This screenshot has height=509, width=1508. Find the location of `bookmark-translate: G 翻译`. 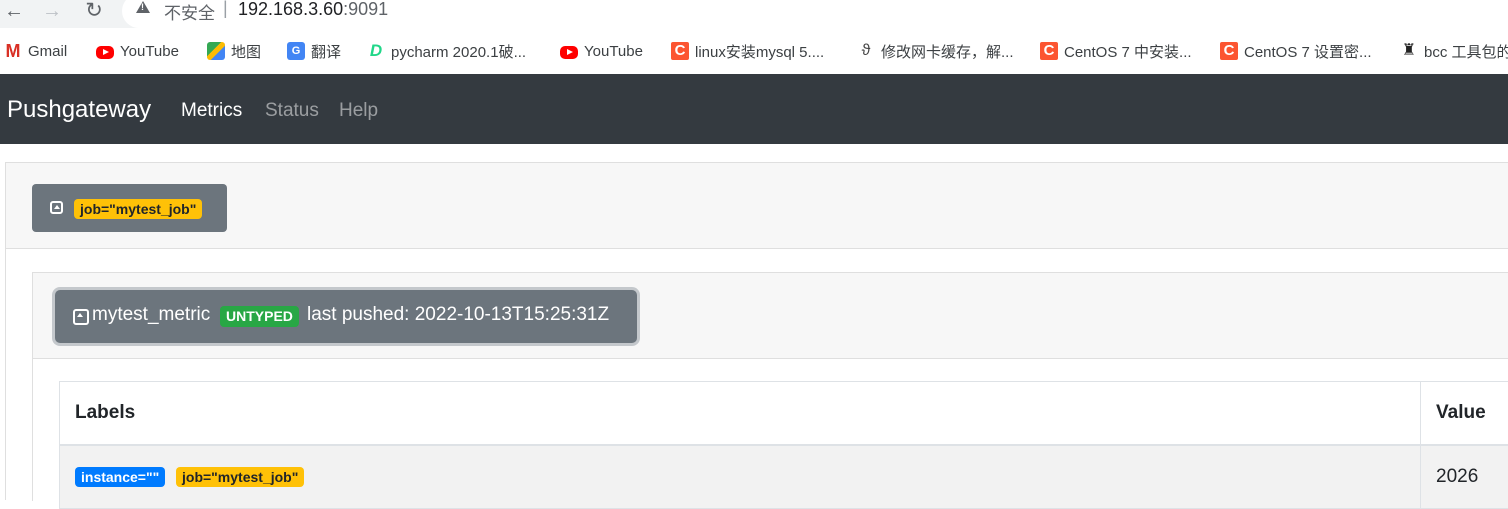

bookmark-translate: G 翻译 is located at coordinates (314, 51).